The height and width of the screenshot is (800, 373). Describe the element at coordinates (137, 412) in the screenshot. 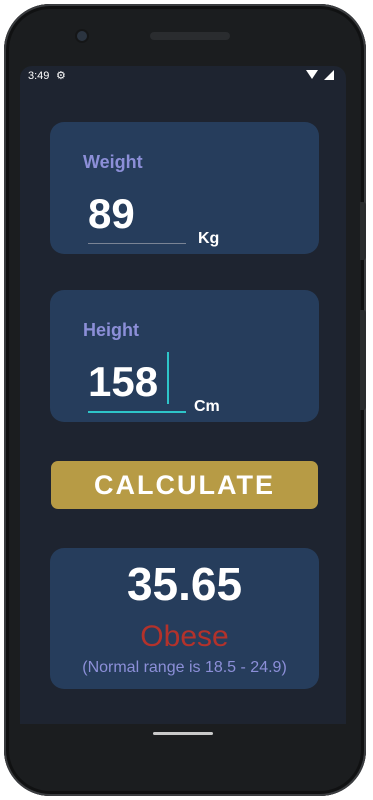

I see `height-input-underline` at that location.